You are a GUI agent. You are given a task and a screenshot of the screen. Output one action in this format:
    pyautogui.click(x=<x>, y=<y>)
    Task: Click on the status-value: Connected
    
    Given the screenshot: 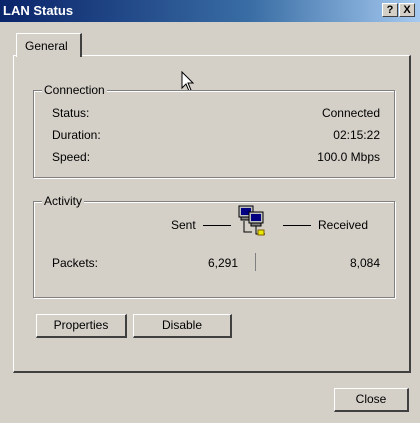 What is the action you would take?
    pyautogui.click(x=350, y=113)
    